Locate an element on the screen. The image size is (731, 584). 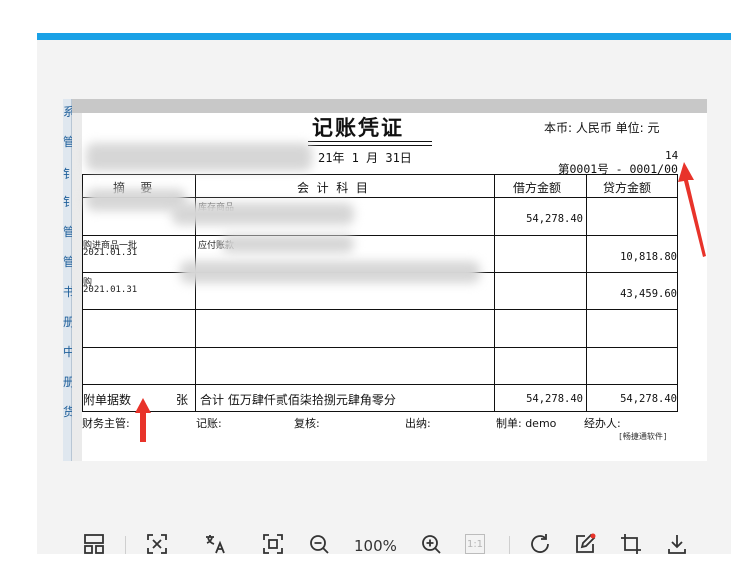
fit-screen-icon is located at coordinates (273, 544).